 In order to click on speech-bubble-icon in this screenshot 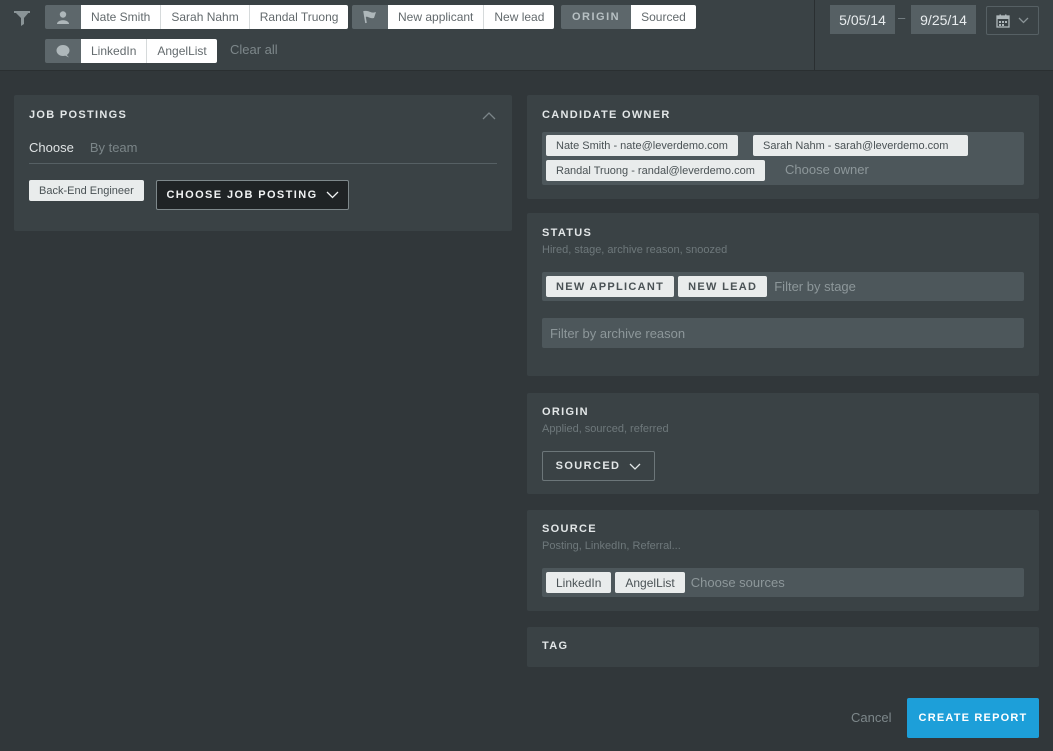, I will do `click(63, 51)`.